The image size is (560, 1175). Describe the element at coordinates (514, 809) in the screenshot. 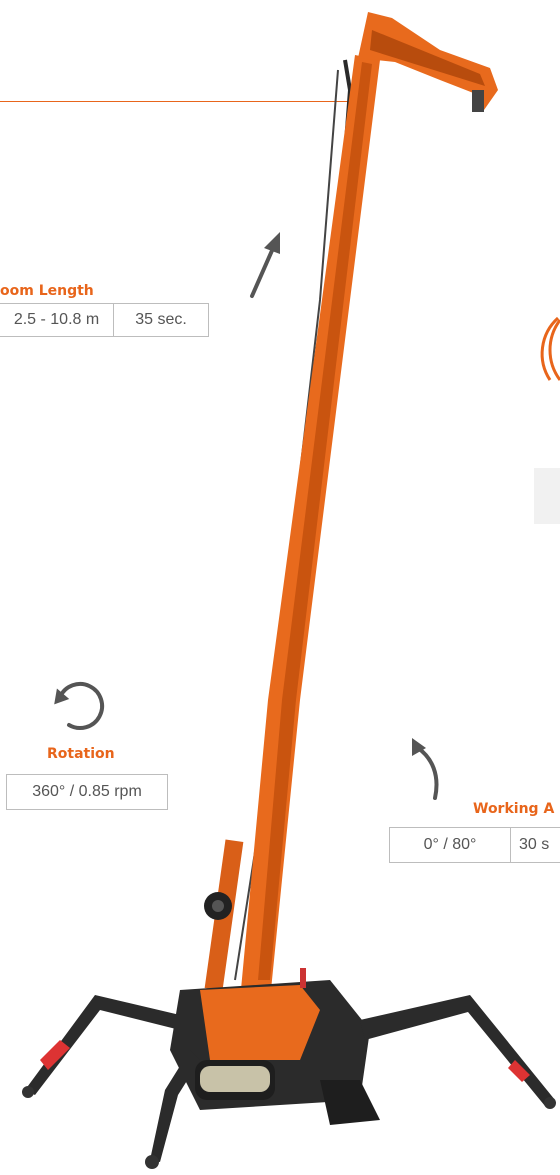

I see `working-angle-label: Working A` at that location.